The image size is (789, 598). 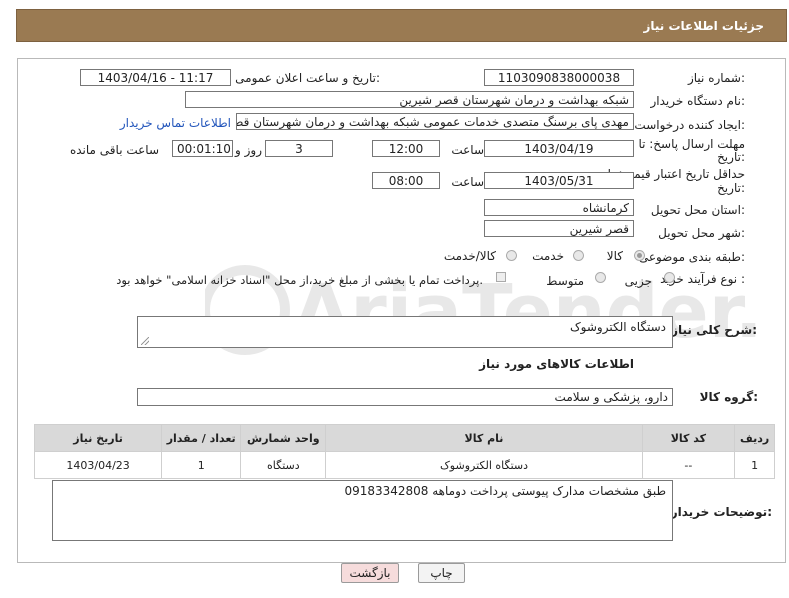 I want to click on deadline-label: مهلت ارسال پاسخ: تا, so click(x=691, y=144).